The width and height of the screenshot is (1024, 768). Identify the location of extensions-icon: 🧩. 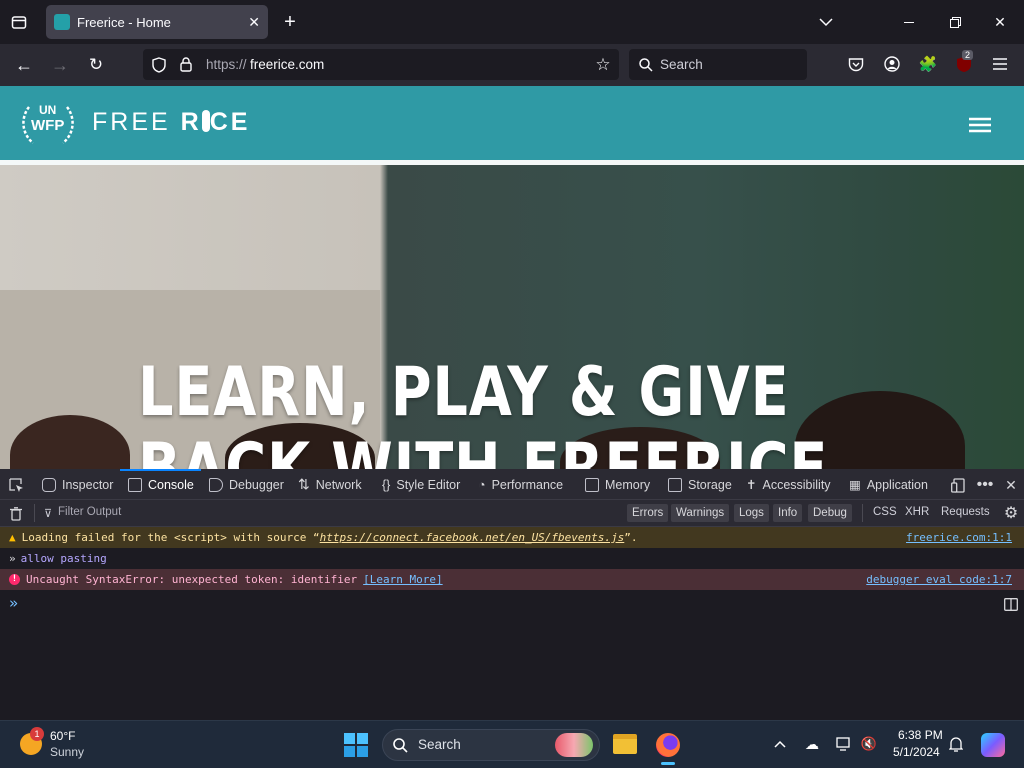
(928, 64).